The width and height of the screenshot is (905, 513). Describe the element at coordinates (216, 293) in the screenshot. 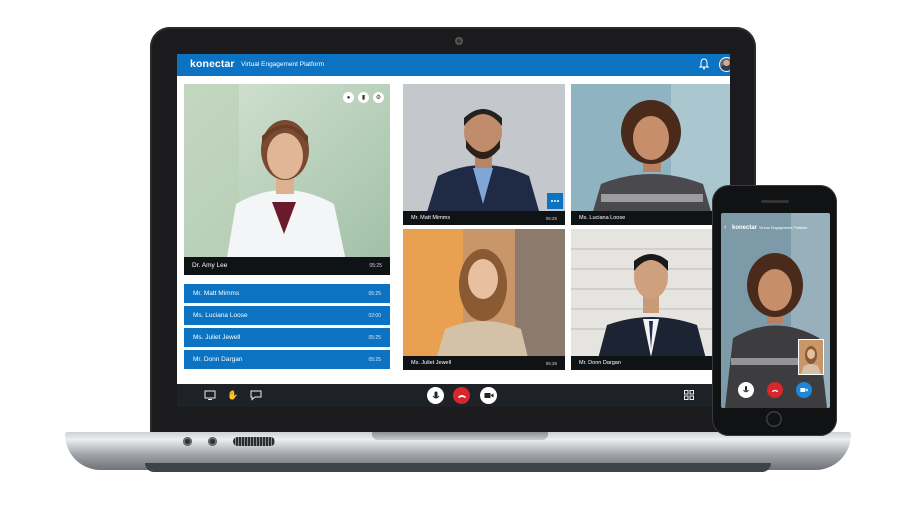

I see `participant-name: Mr. Matt Mimms` at that location.